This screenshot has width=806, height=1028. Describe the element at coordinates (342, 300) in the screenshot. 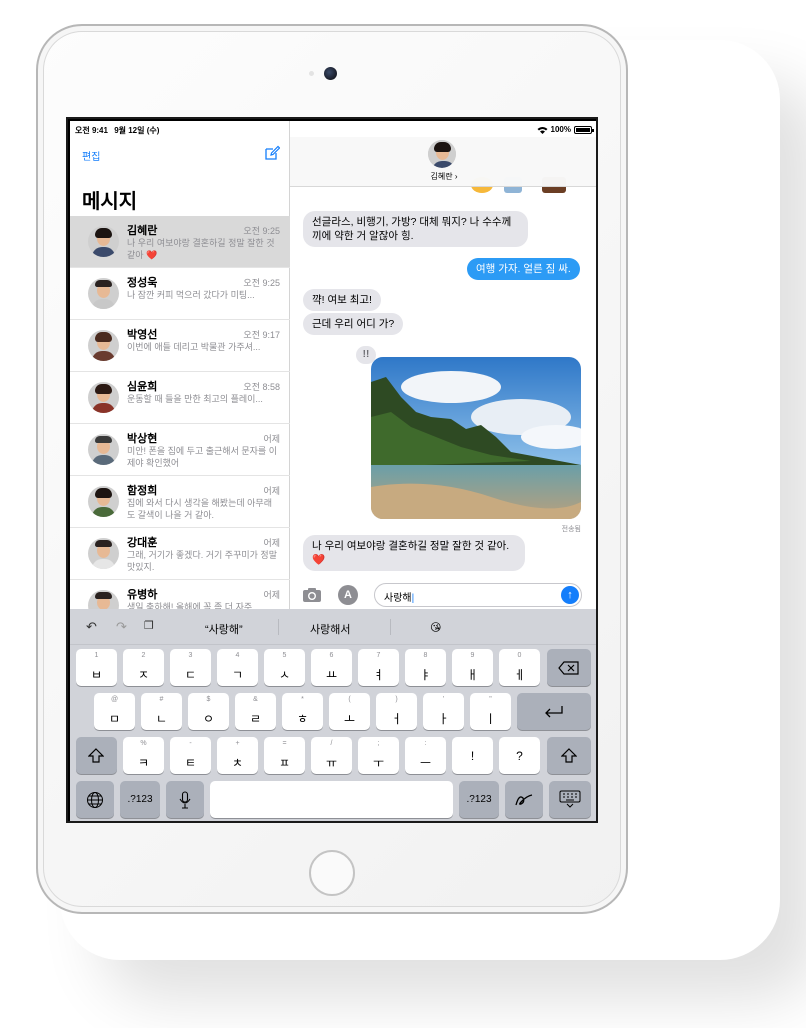

I see `message-bubble: 꺅! 여보 최고!` at that location.